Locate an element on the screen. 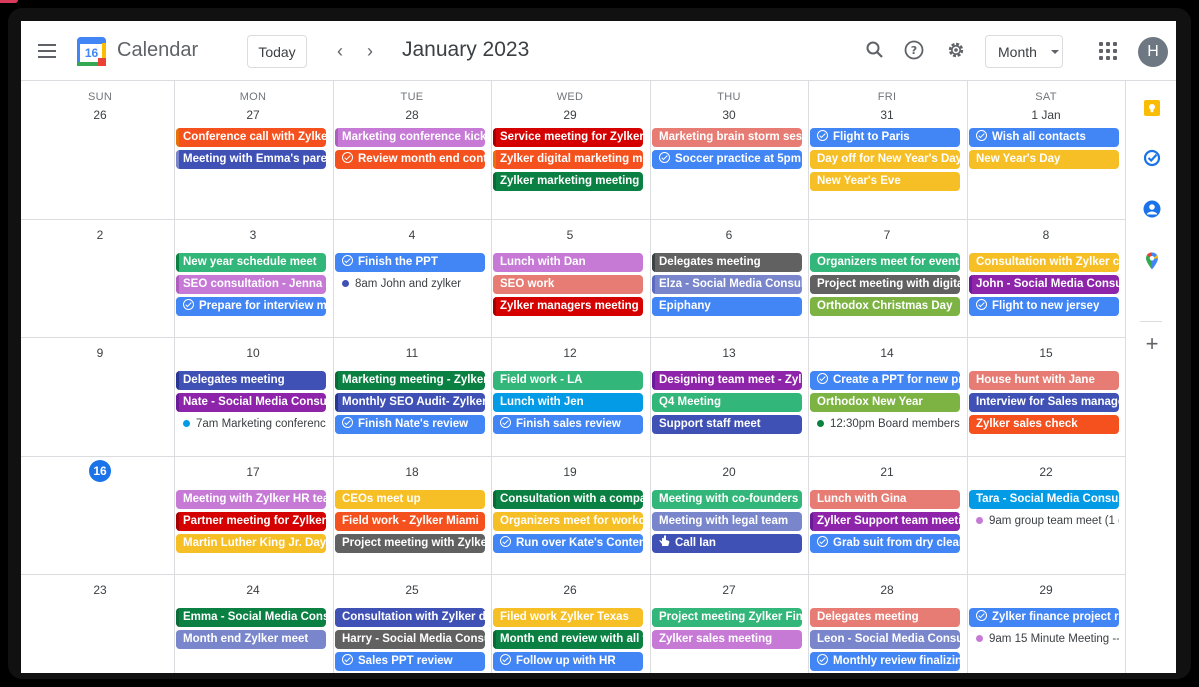  event-chip: Lunch with Gina is located at coordinates (885, 499).